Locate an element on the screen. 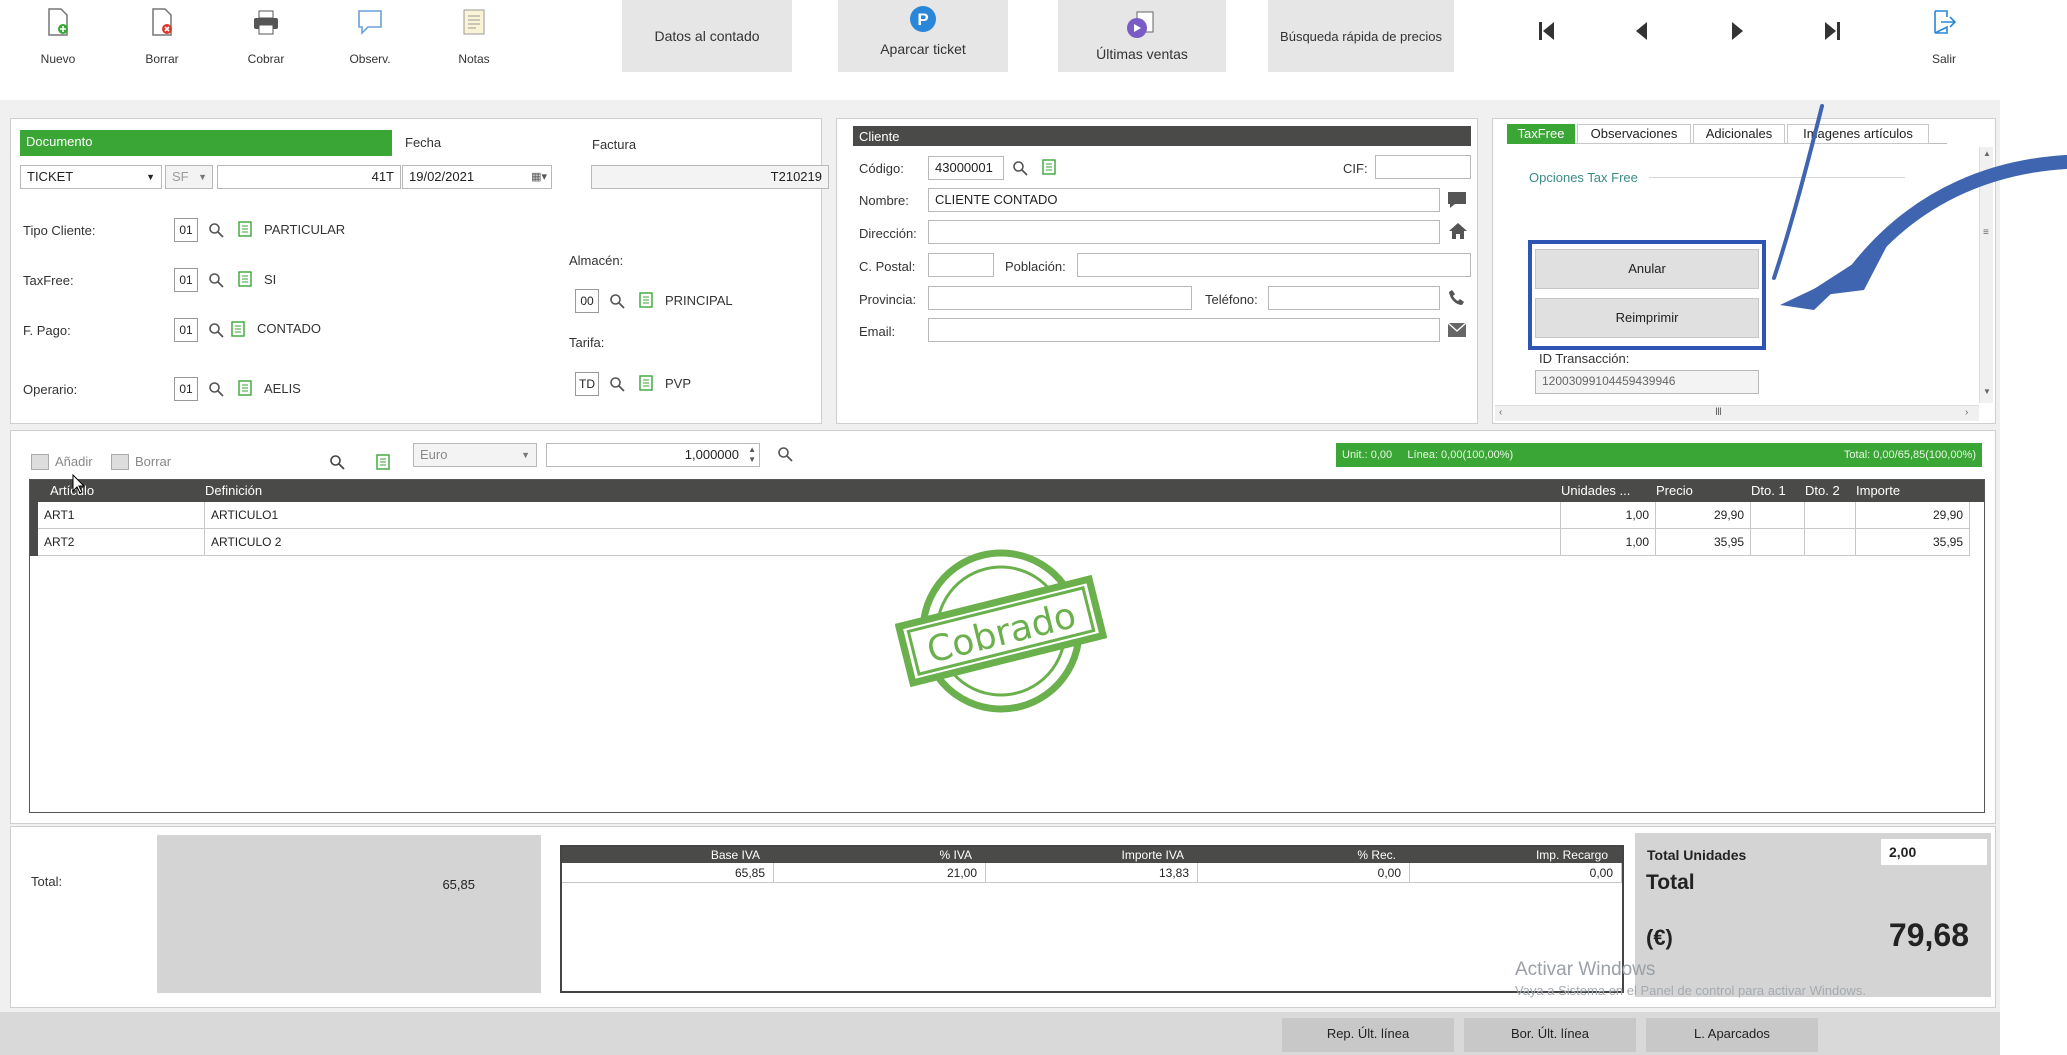 Image resolution: width=2067 pixels, height=1055 pixels. email-field is located at coordinates (1184, 330).